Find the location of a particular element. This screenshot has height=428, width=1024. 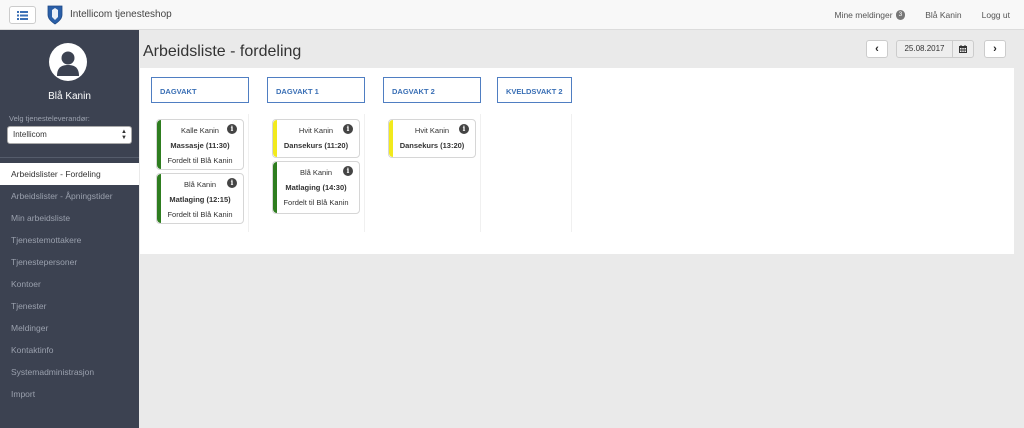

date-picker: 25.08.2017 is located at coordinates (935, 49).